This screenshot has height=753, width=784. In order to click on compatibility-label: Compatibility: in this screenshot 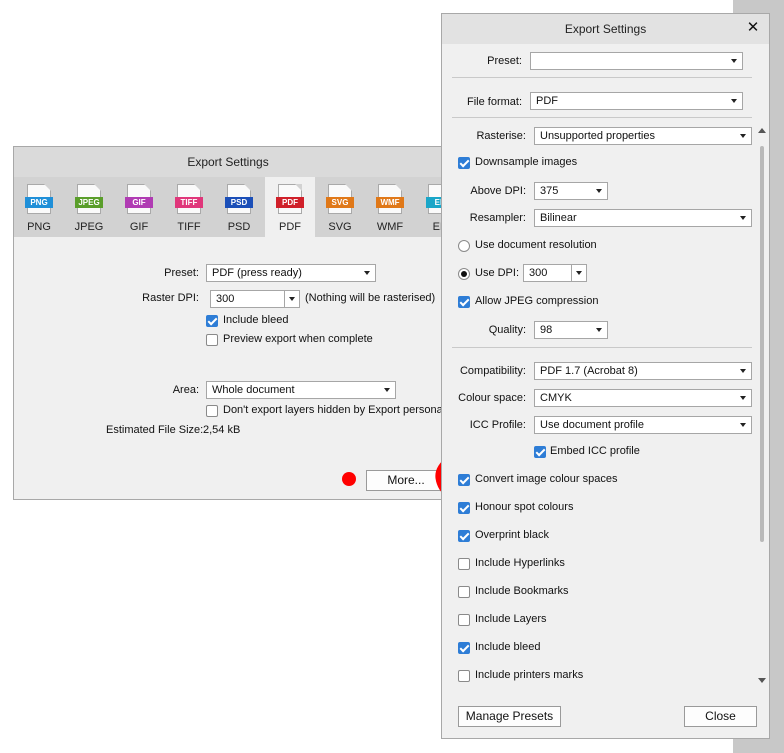, I will do `click(492, 371)`.